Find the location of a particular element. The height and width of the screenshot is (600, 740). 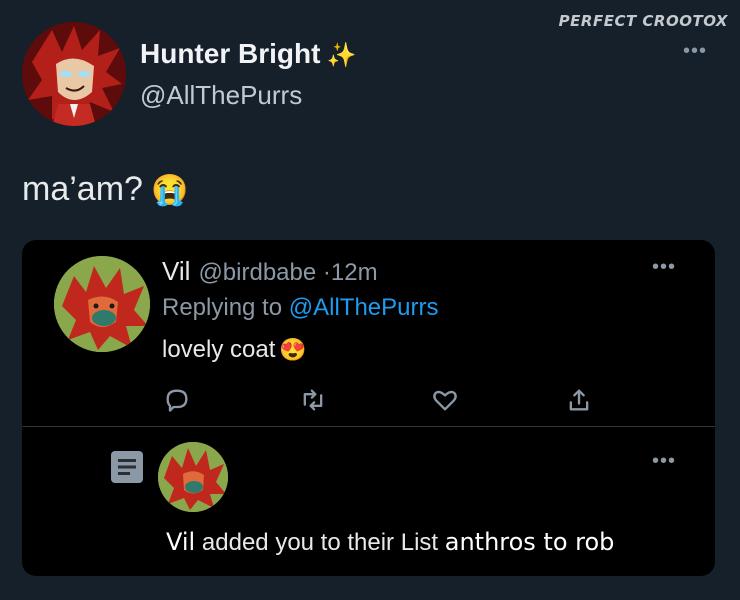

reply-timestamp: 12m is located at coordinates (354, 272).